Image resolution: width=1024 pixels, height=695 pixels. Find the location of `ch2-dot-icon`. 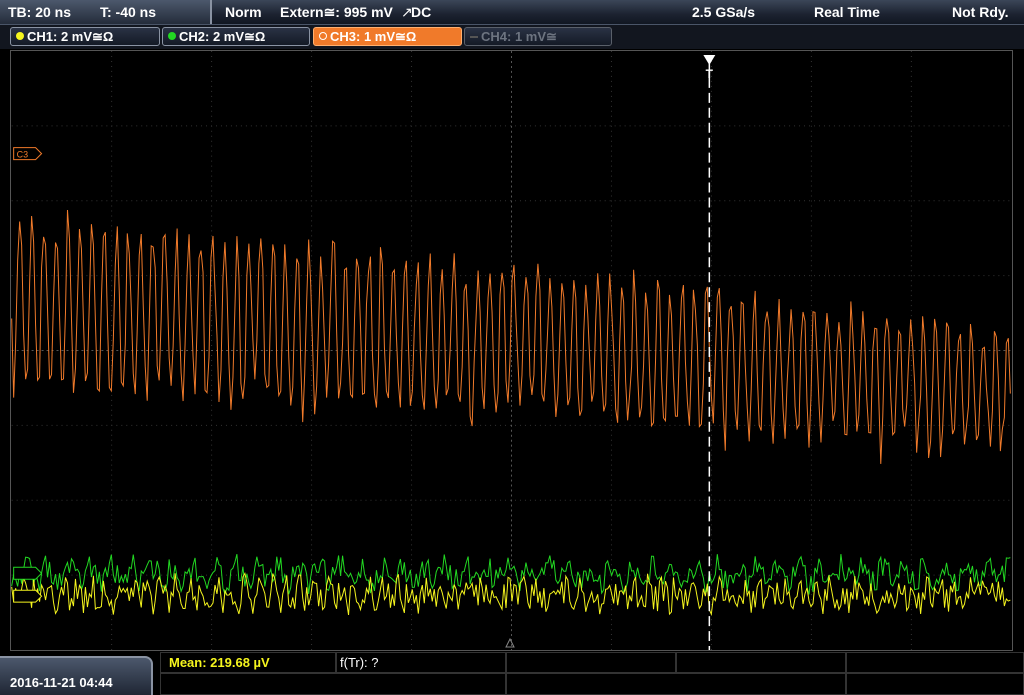

ch2-dot-icon is located at coordinates (172, 36).